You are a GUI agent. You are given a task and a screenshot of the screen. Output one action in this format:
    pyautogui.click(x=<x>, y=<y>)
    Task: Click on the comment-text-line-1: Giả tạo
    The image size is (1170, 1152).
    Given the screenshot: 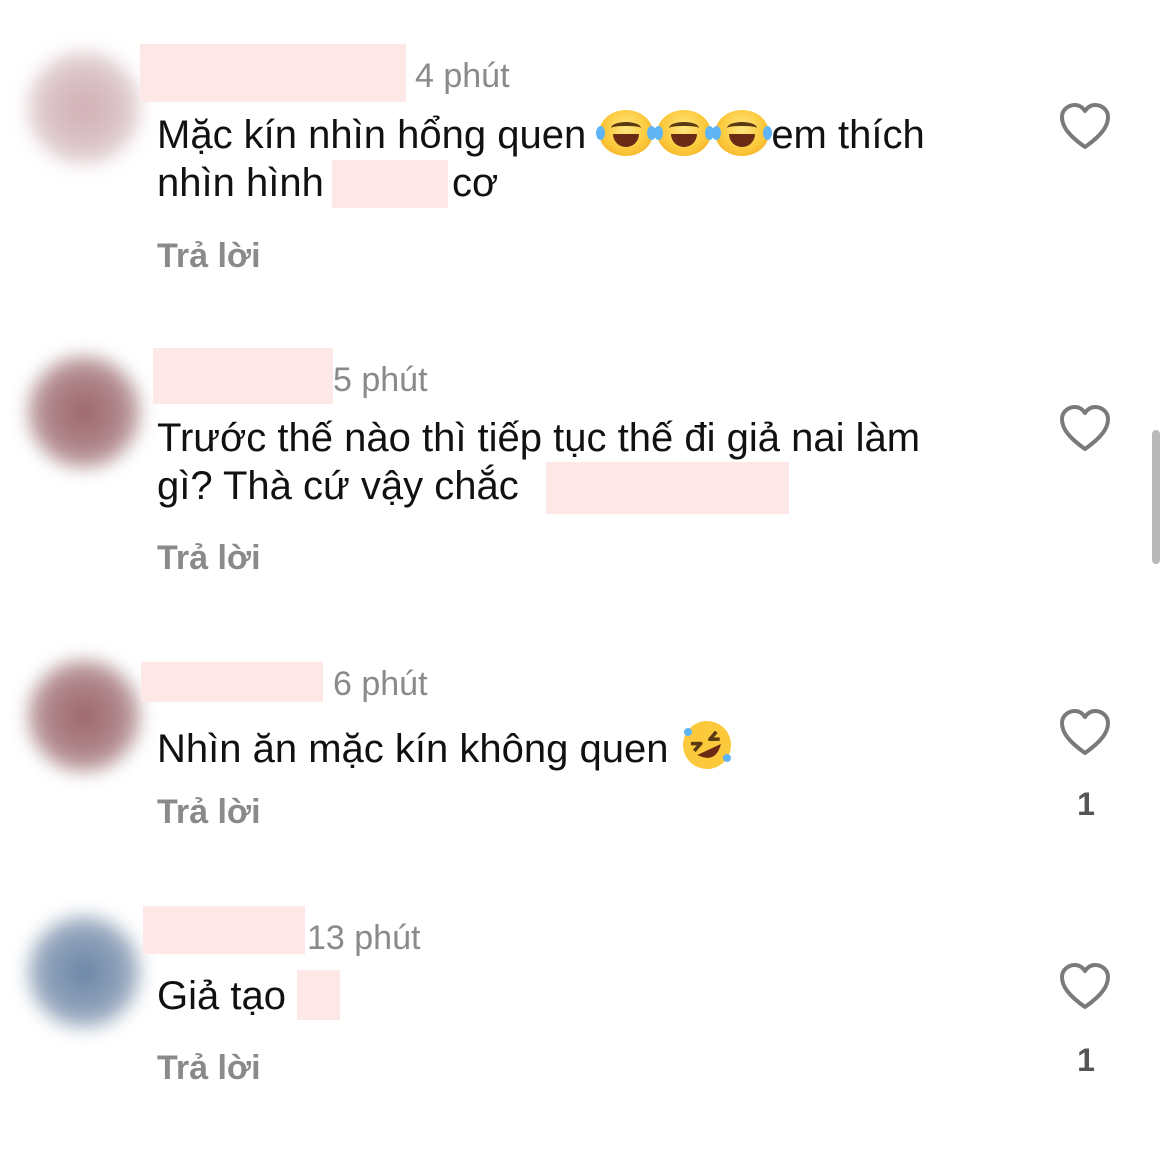 What is the action you would take?
    pyautogui.click(x=221, y=996)
    